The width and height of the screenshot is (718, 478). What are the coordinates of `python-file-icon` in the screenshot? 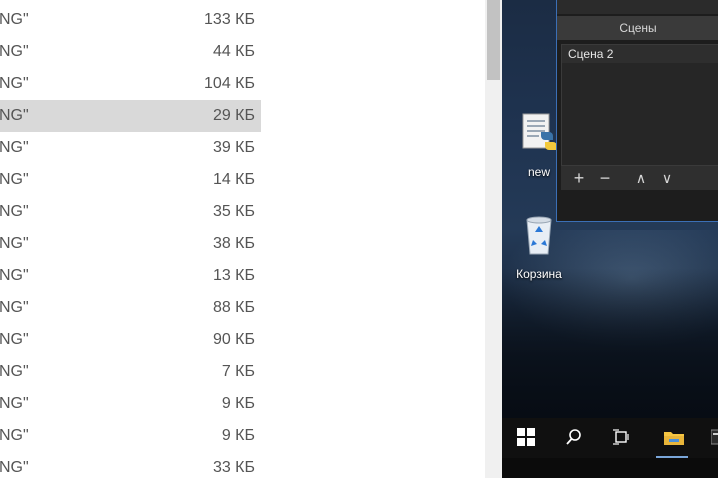 It's located at (539, 131).